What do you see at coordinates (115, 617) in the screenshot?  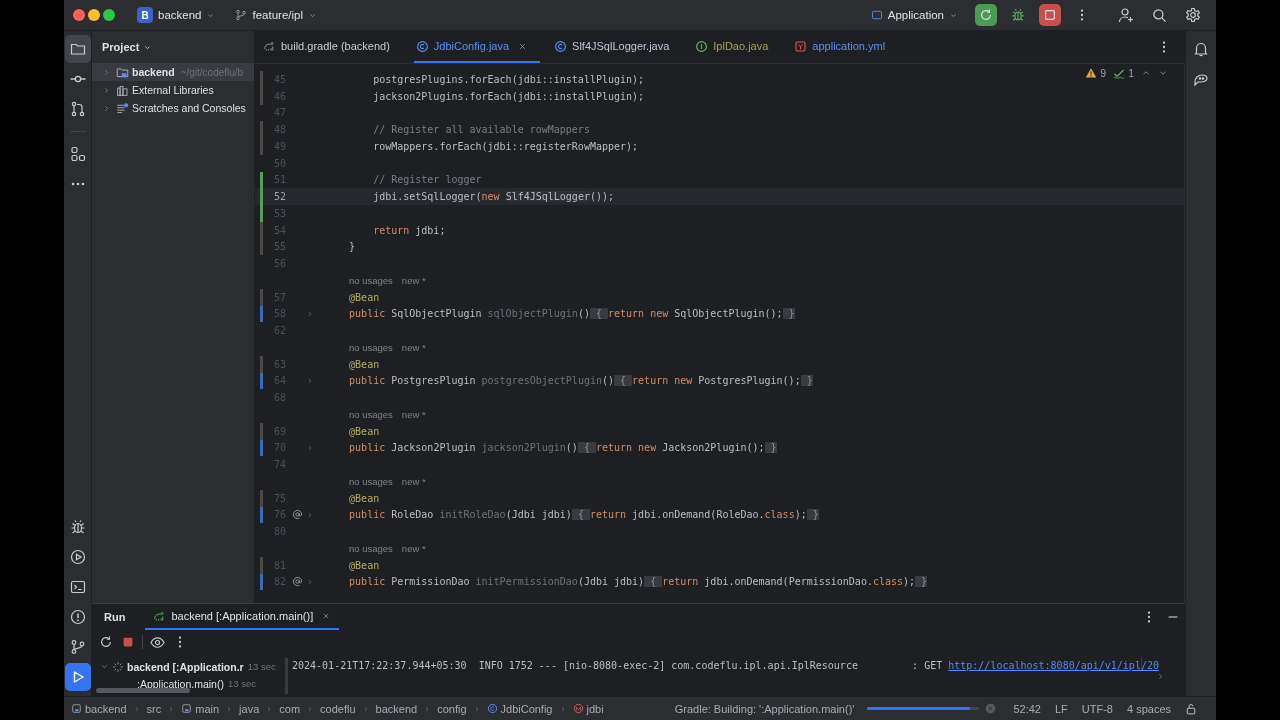 I see `panel-title: Run` at bounding box center [115, 617].